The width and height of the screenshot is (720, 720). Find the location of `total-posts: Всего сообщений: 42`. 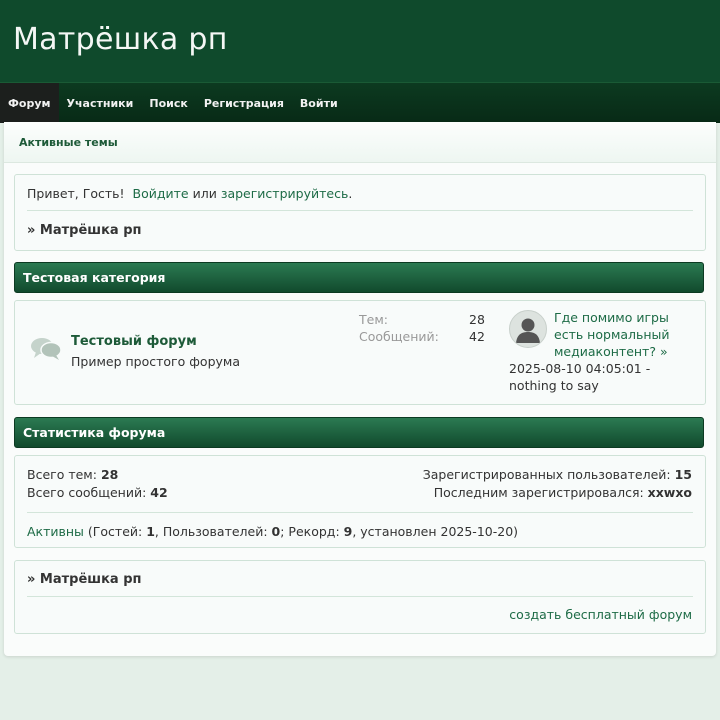

total-posts: Всего сообщений: 42 is located at coordinates (97, 492).